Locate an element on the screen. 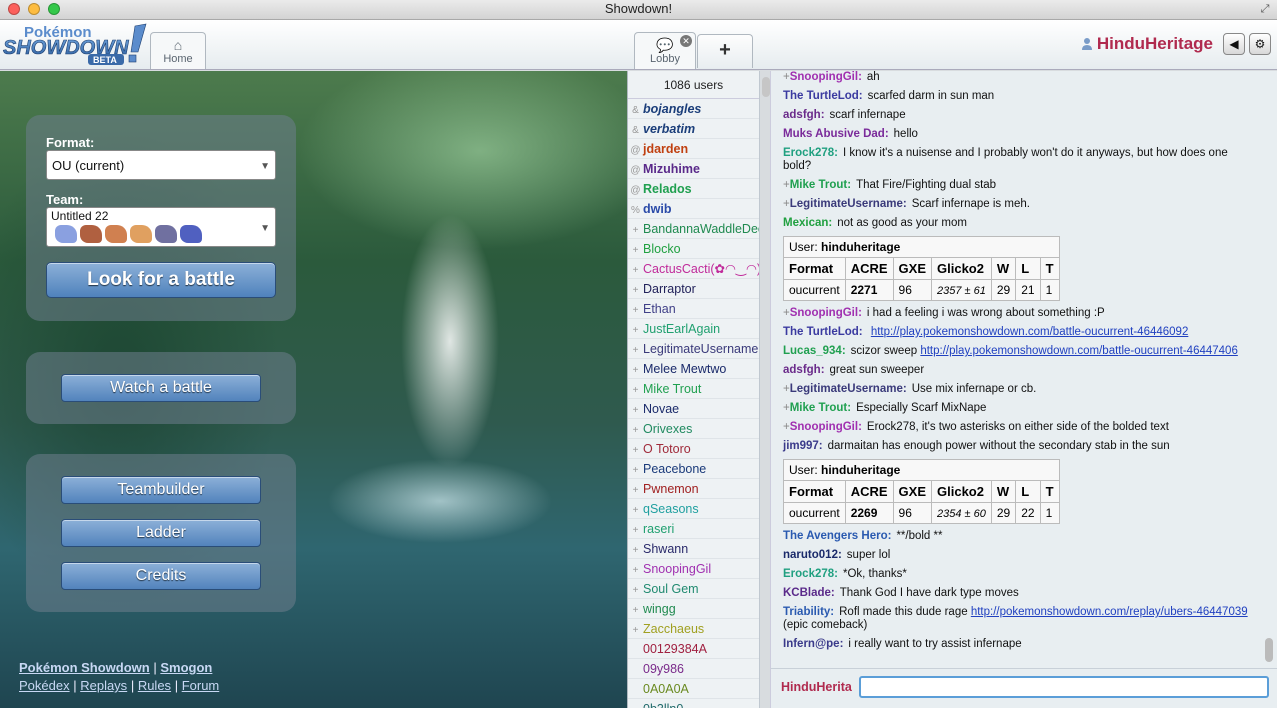 This screenshot has height=708, width=1277. tab-lobby: 💬 Lobby ✕ is located at coordinates (665, 50).